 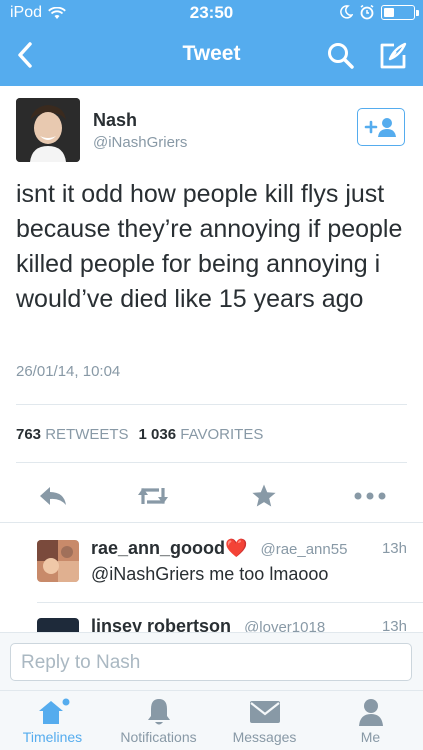 I want to click on status-right, so click(x=379, y=12).